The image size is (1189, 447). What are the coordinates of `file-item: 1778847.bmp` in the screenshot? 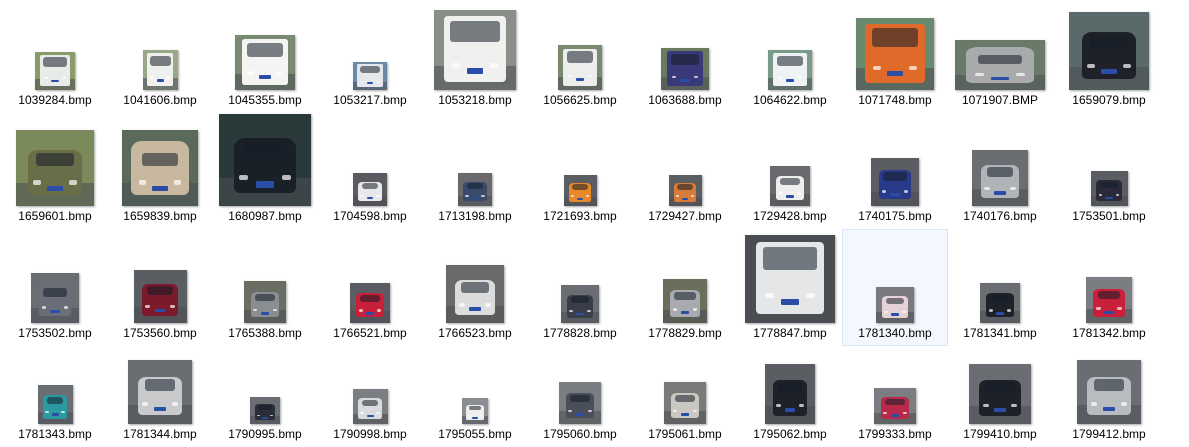 It's located at (790, 287).